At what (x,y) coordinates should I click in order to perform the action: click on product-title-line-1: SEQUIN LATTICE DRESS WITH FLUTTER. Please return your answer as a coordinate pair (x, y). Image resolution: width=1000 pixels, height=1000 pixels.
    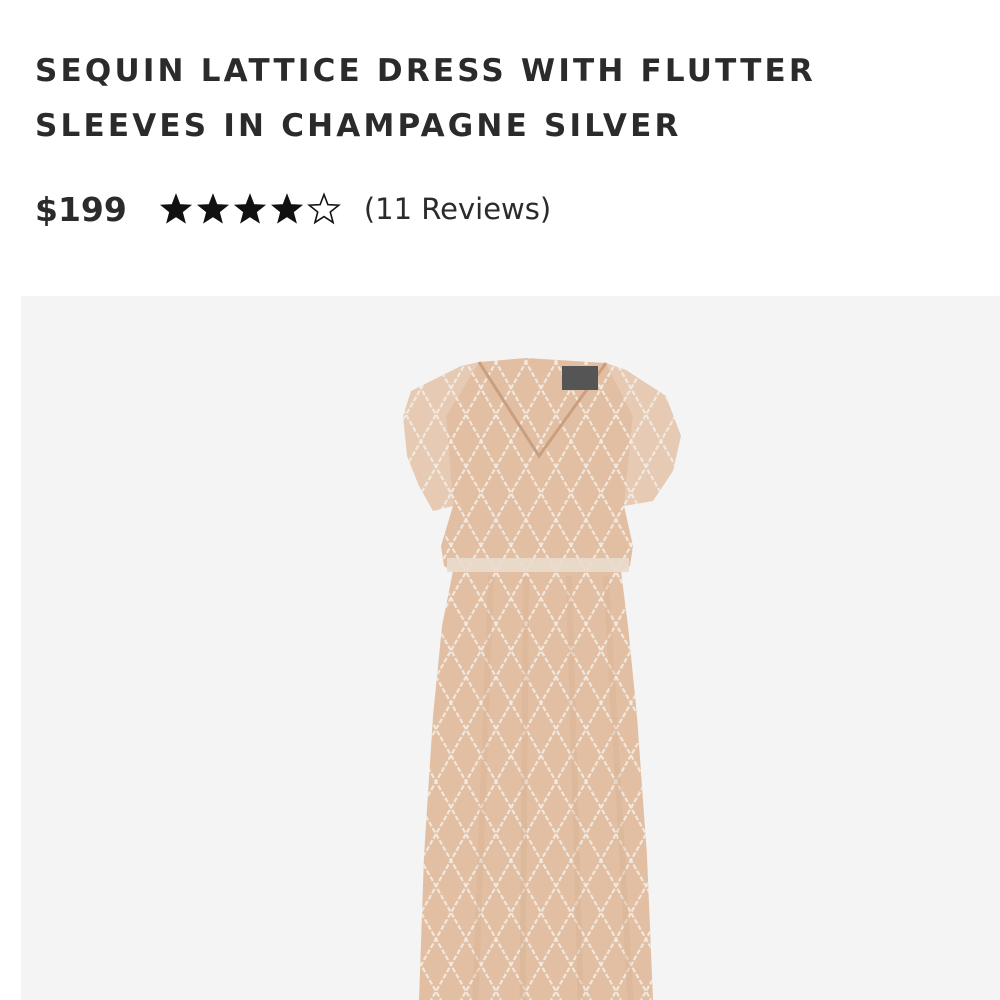
    Looking at the image, I should click on (425, 71).